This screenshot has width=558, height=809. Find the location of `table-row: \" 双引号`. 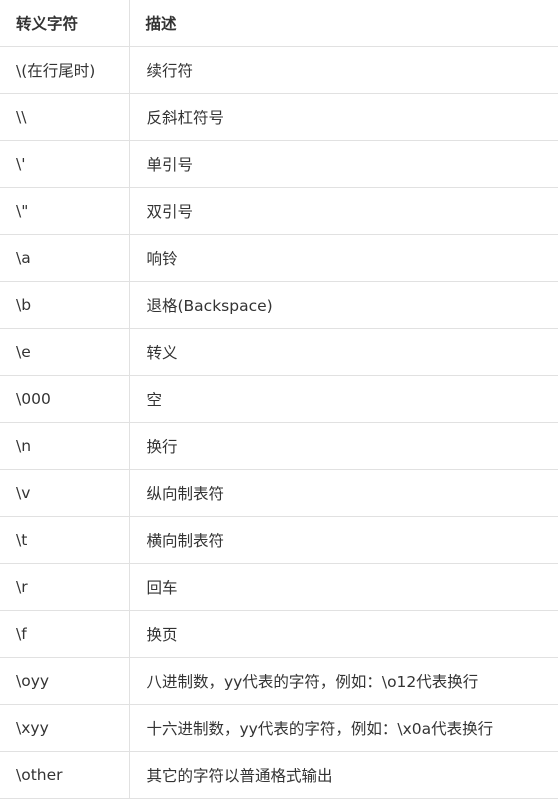

table-row: \" 双引号 is located at coordinates (279, 210).